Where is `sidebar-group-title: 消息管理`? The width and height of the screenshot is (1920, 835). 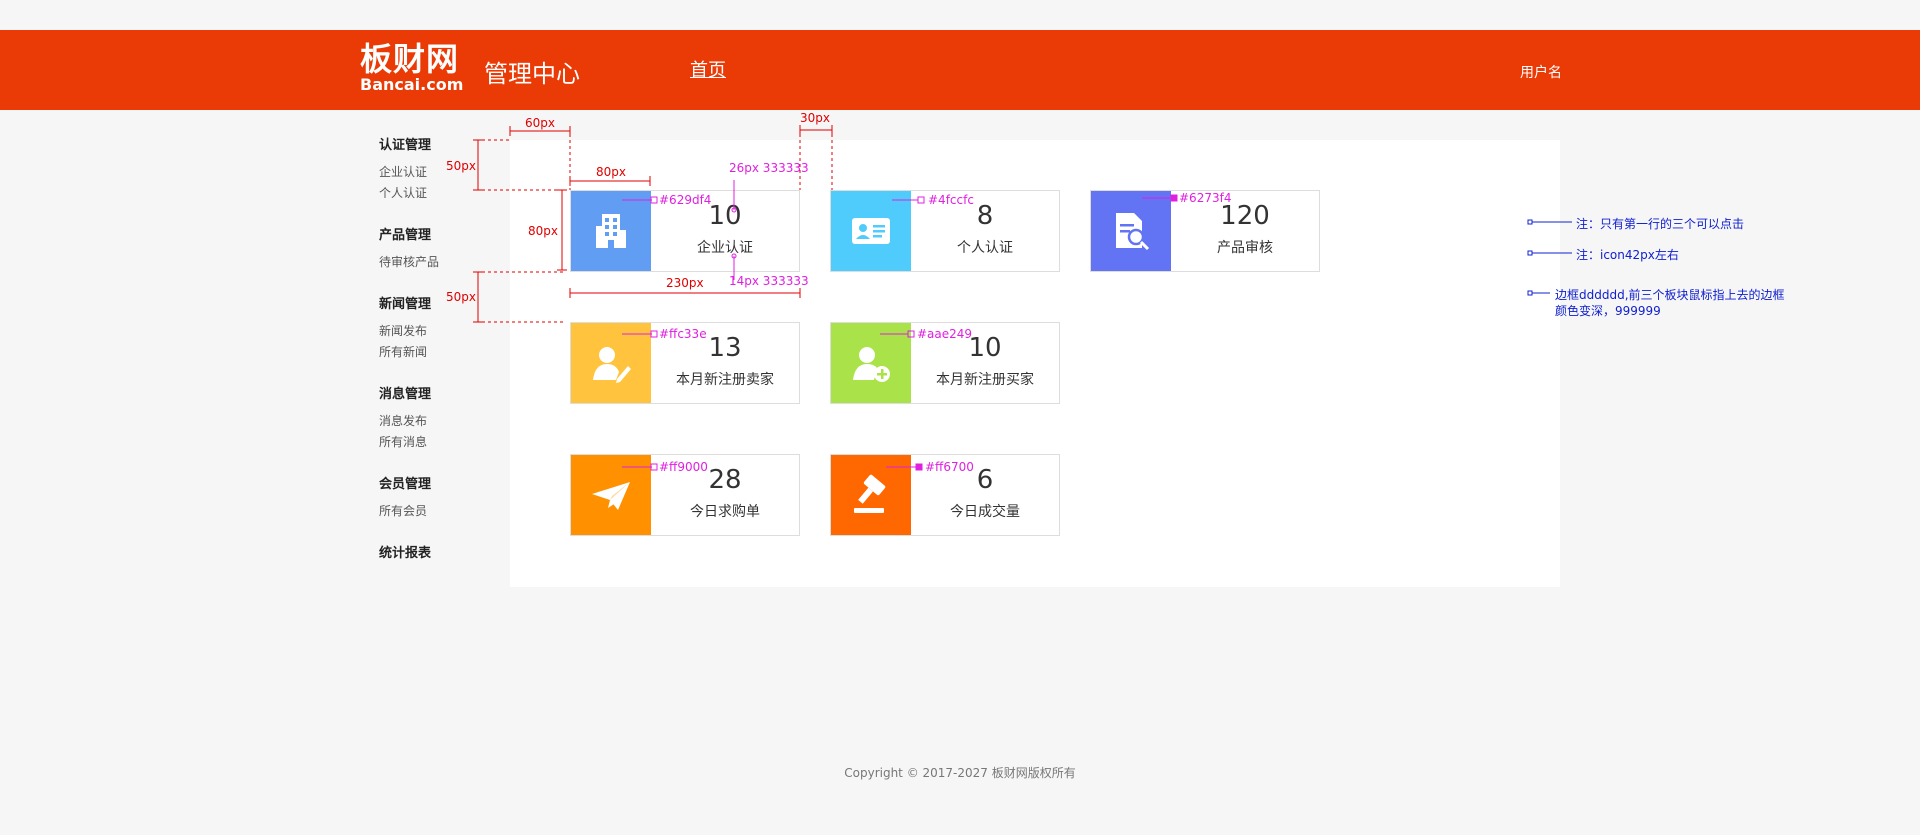
sidebar-group-title: 消息管理 is located at coordinates (439, 395).